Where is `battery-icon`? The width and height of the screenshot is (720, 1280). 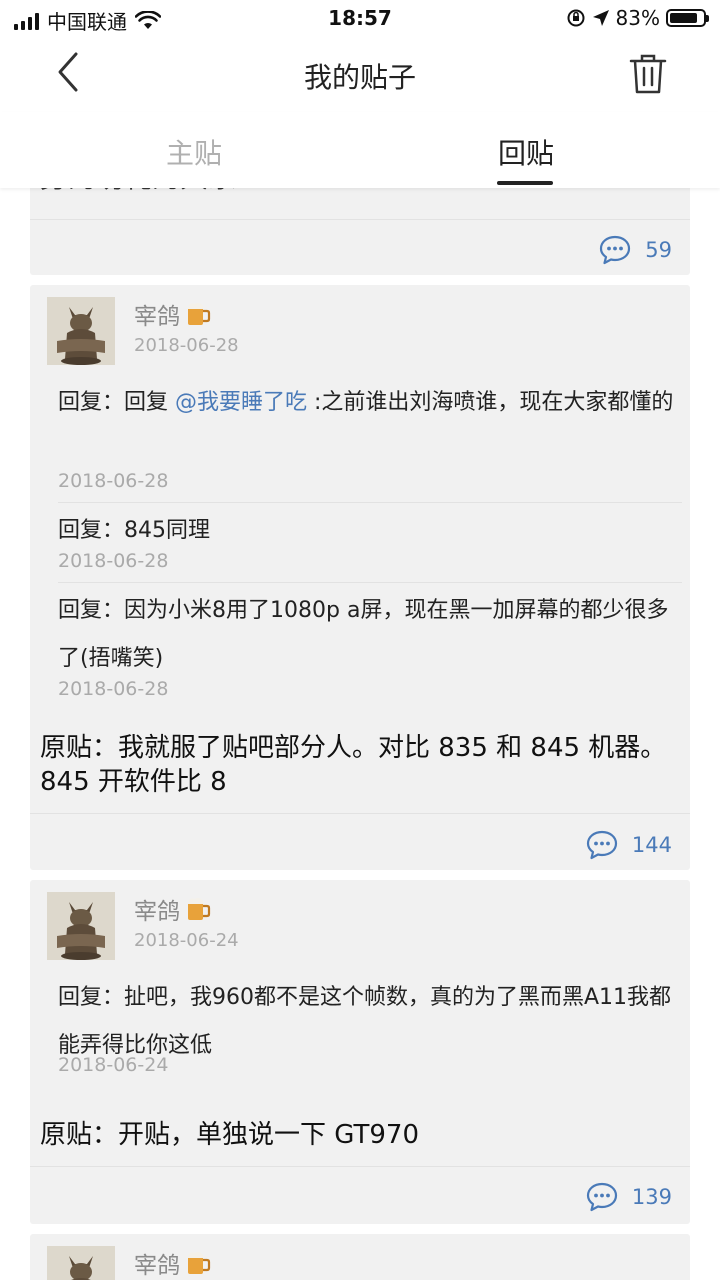
battery-icon is located at coordinates (687, 18).